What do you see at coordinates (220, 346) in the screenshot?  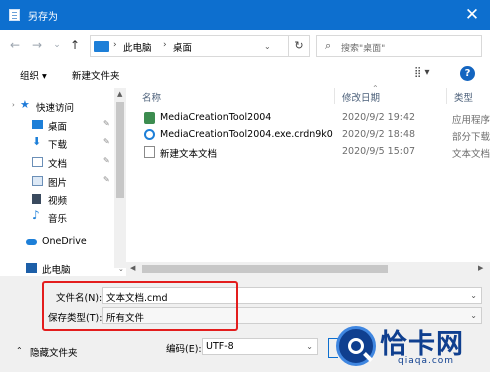 I see `encoding-value: UTF-8` at bounding box center [220, 346].